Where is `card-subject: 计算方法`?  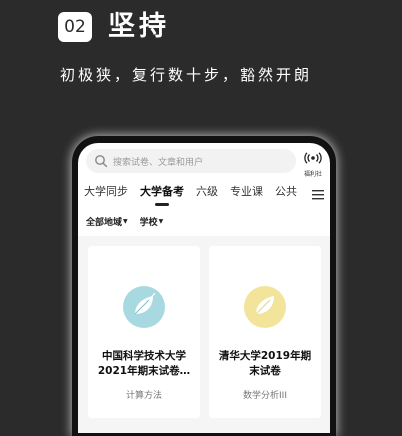 card-subject: 计算方法 is located at coordinates (143, 396).